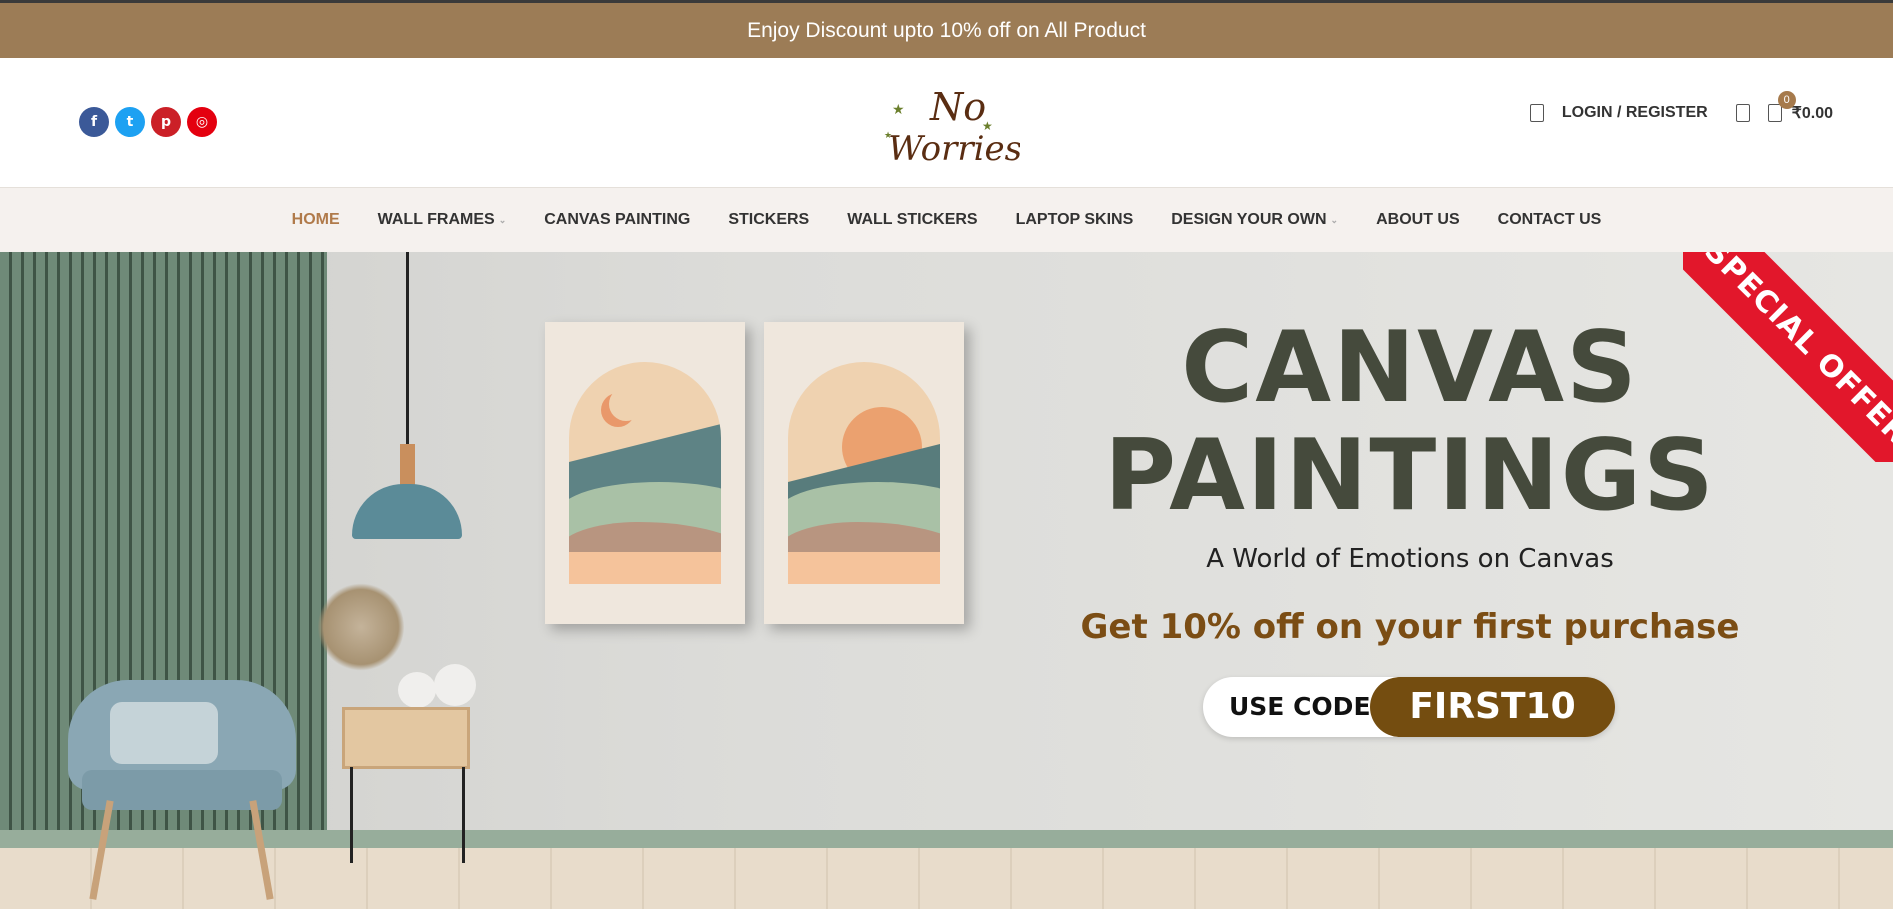  Describe the element at coordinates (768, 220) in the screenshot. I see `nav-item-stickers: STICKERS` at that location.